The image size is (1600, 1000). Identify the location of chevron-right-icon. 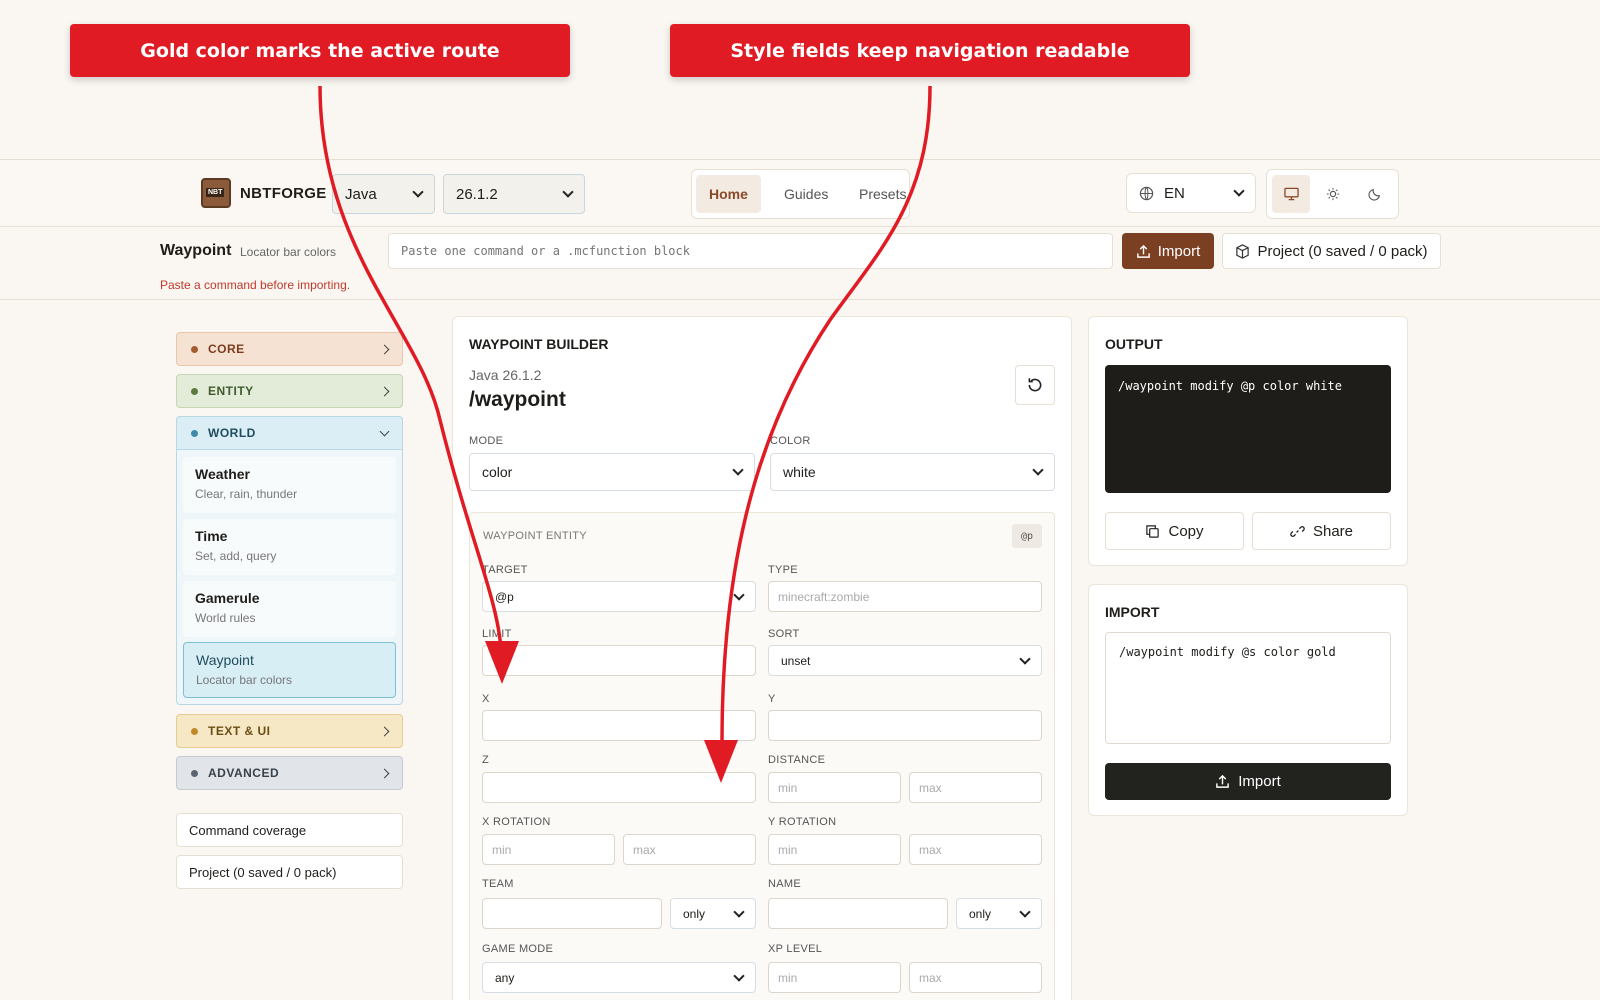
(384, 349).